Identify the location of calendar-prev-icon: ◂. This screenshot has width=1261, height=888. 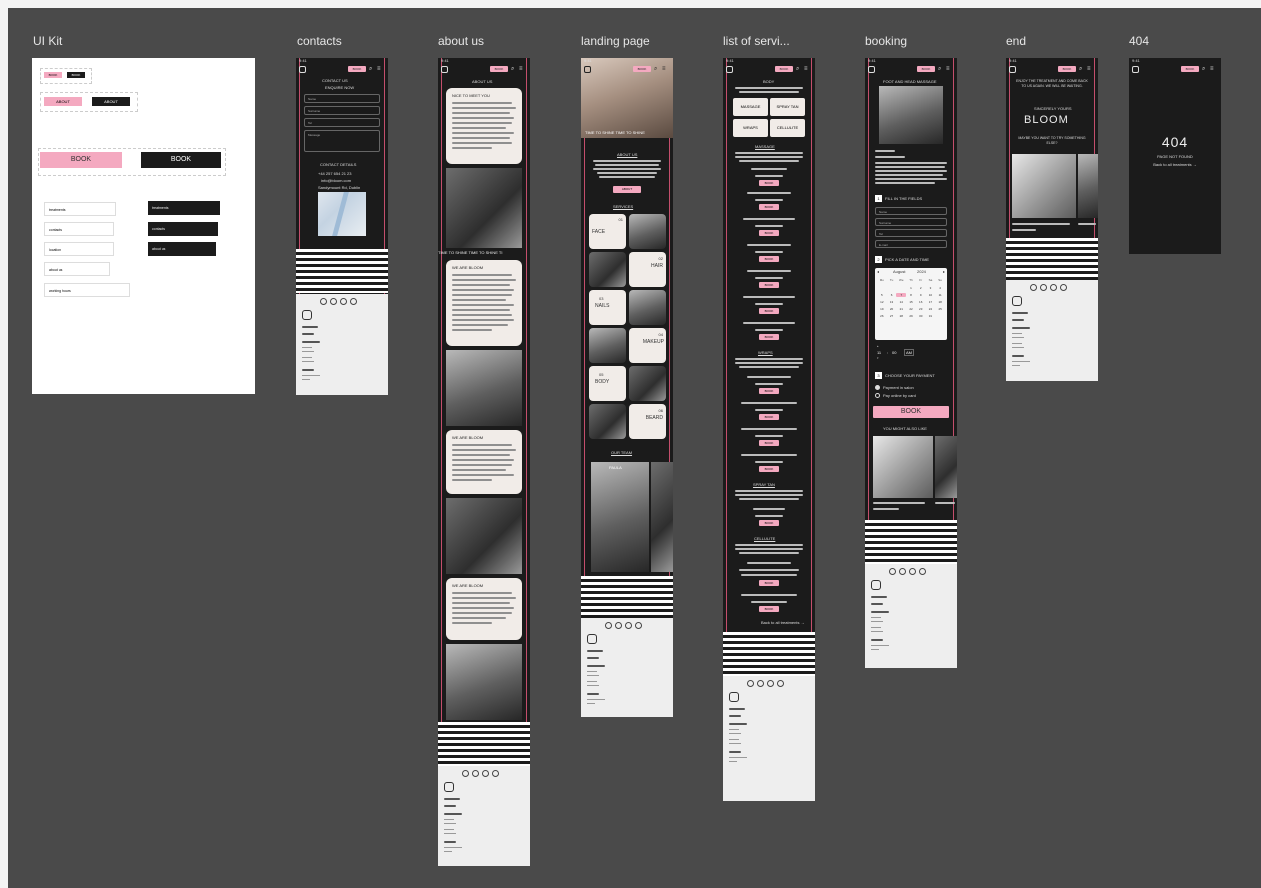
(878, 271).